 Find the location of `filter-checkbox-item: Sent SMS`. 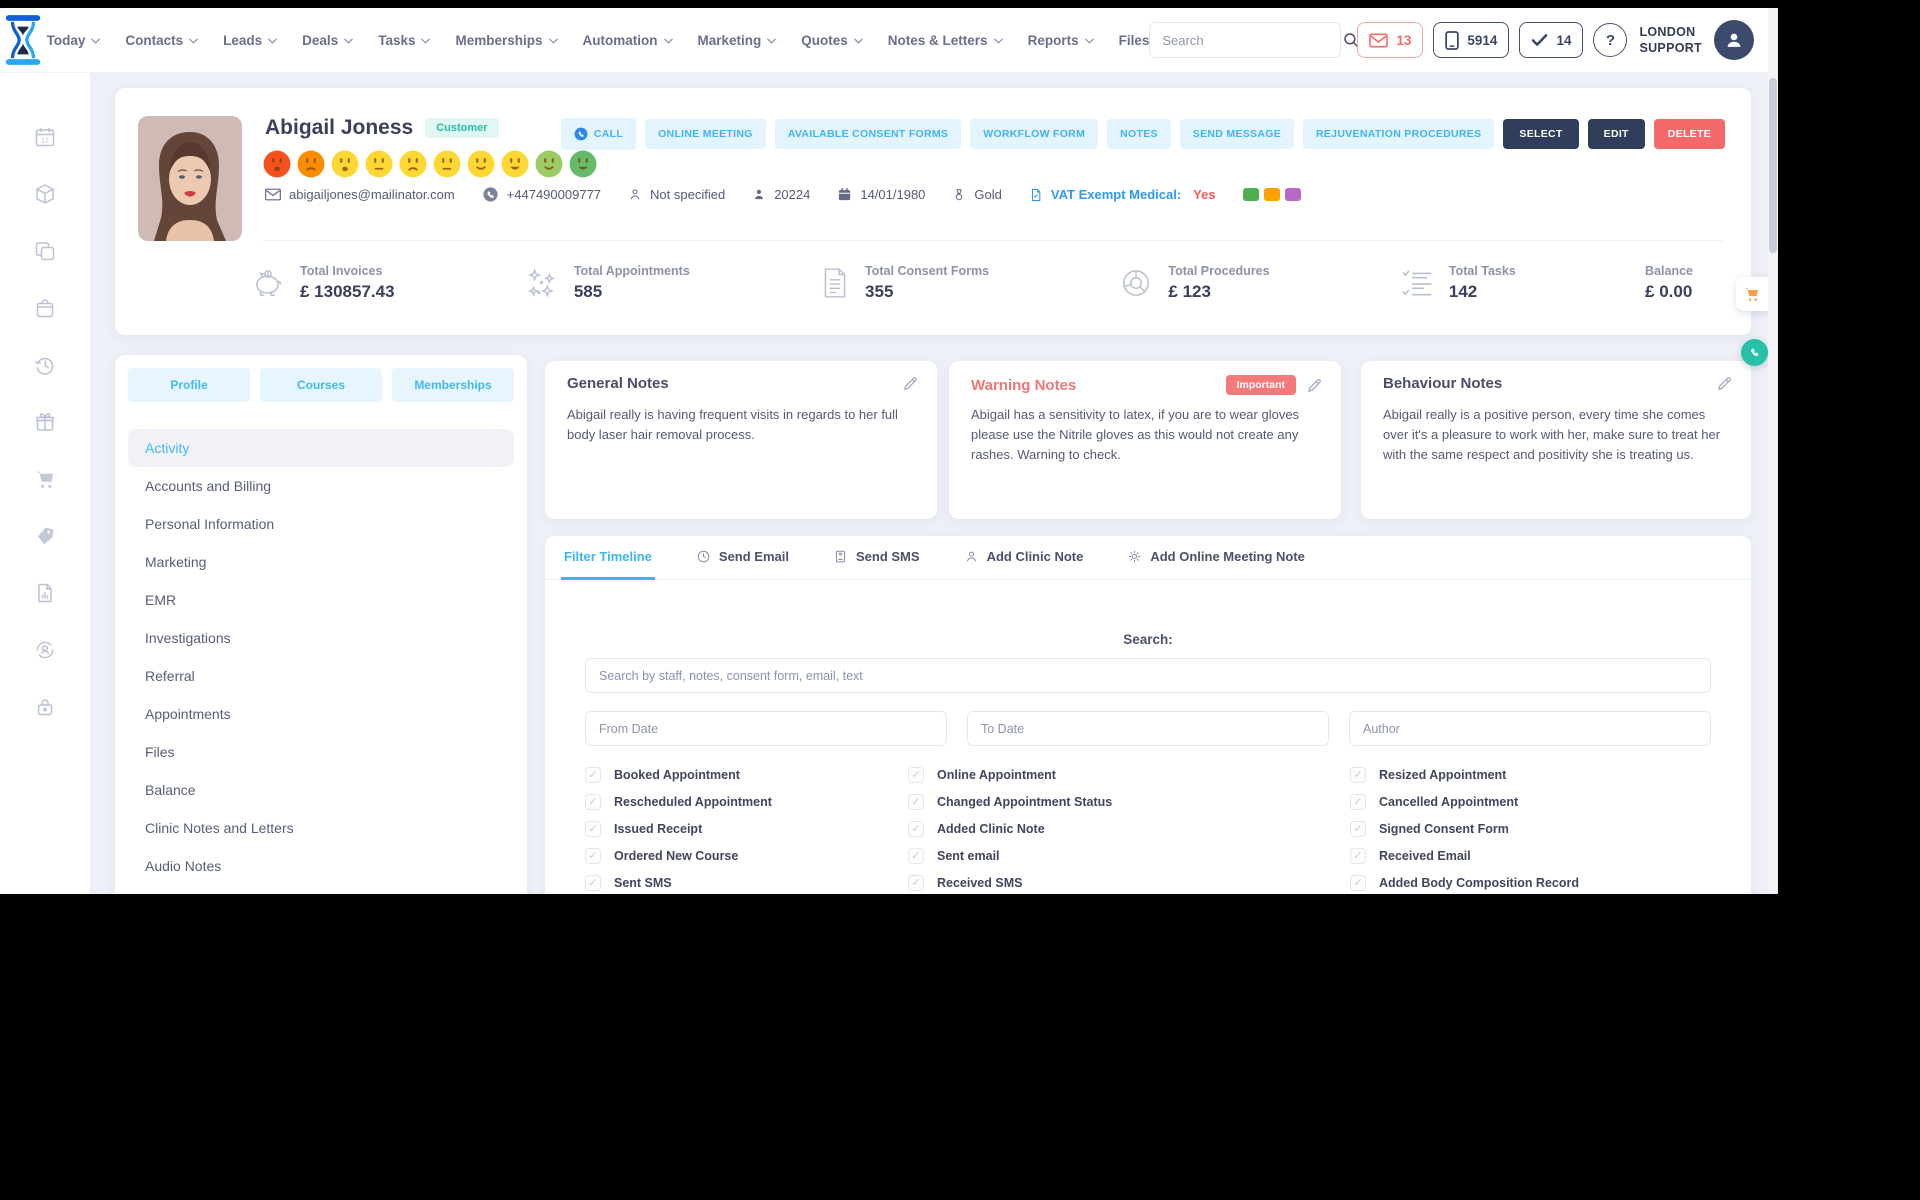

filter-checkbox-item: Sent SMS is located at coordinates (746, 882).